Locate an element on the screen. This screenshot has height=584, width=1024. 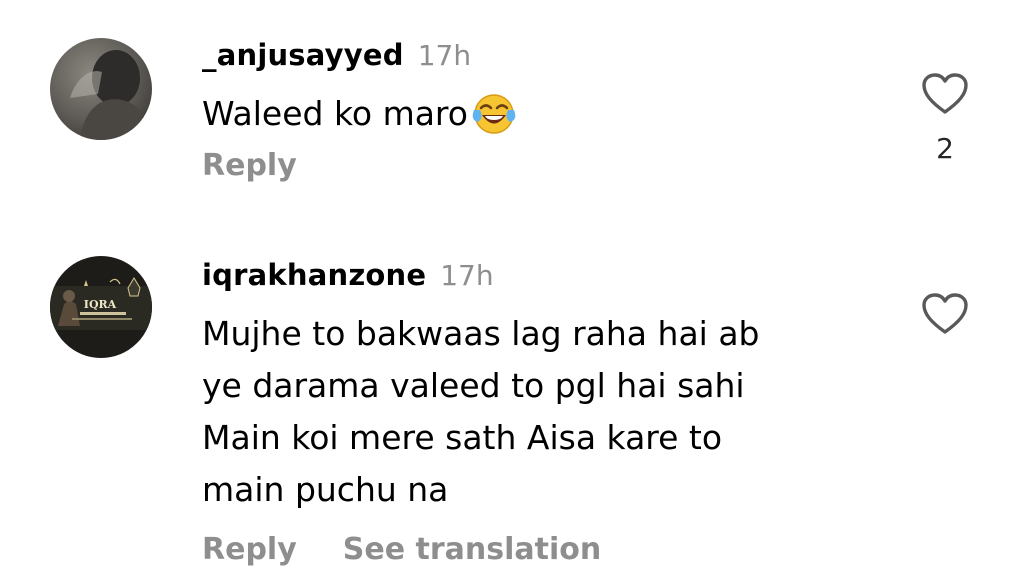
comment-text-line: ye darama valeed to pgl hai sahi is located at coordinates (473, 385).